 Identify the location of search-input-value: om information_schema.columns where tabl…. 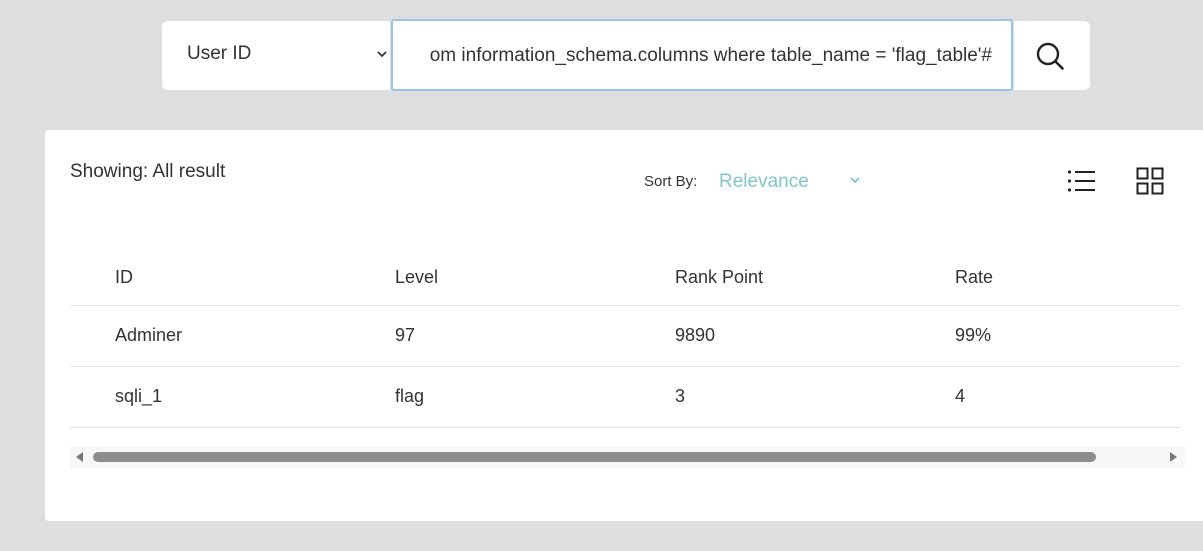
(710, 55).